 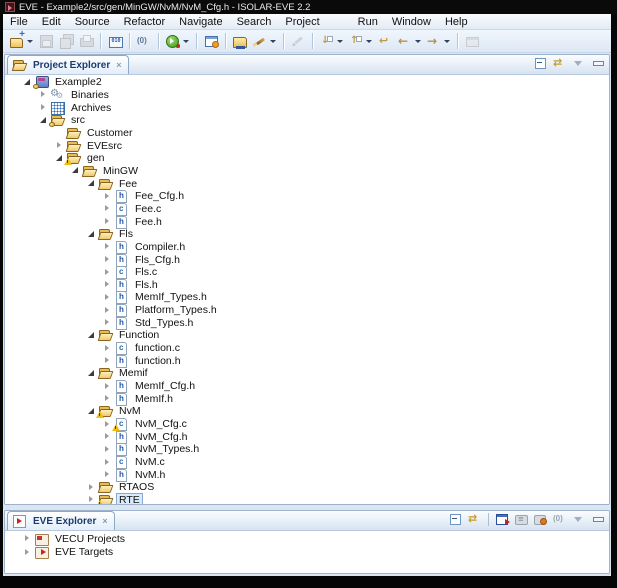 I want to click on tree-item-MemIf_Cfg.h: MemIf_Cfg.h, so click(x=307, y=387).